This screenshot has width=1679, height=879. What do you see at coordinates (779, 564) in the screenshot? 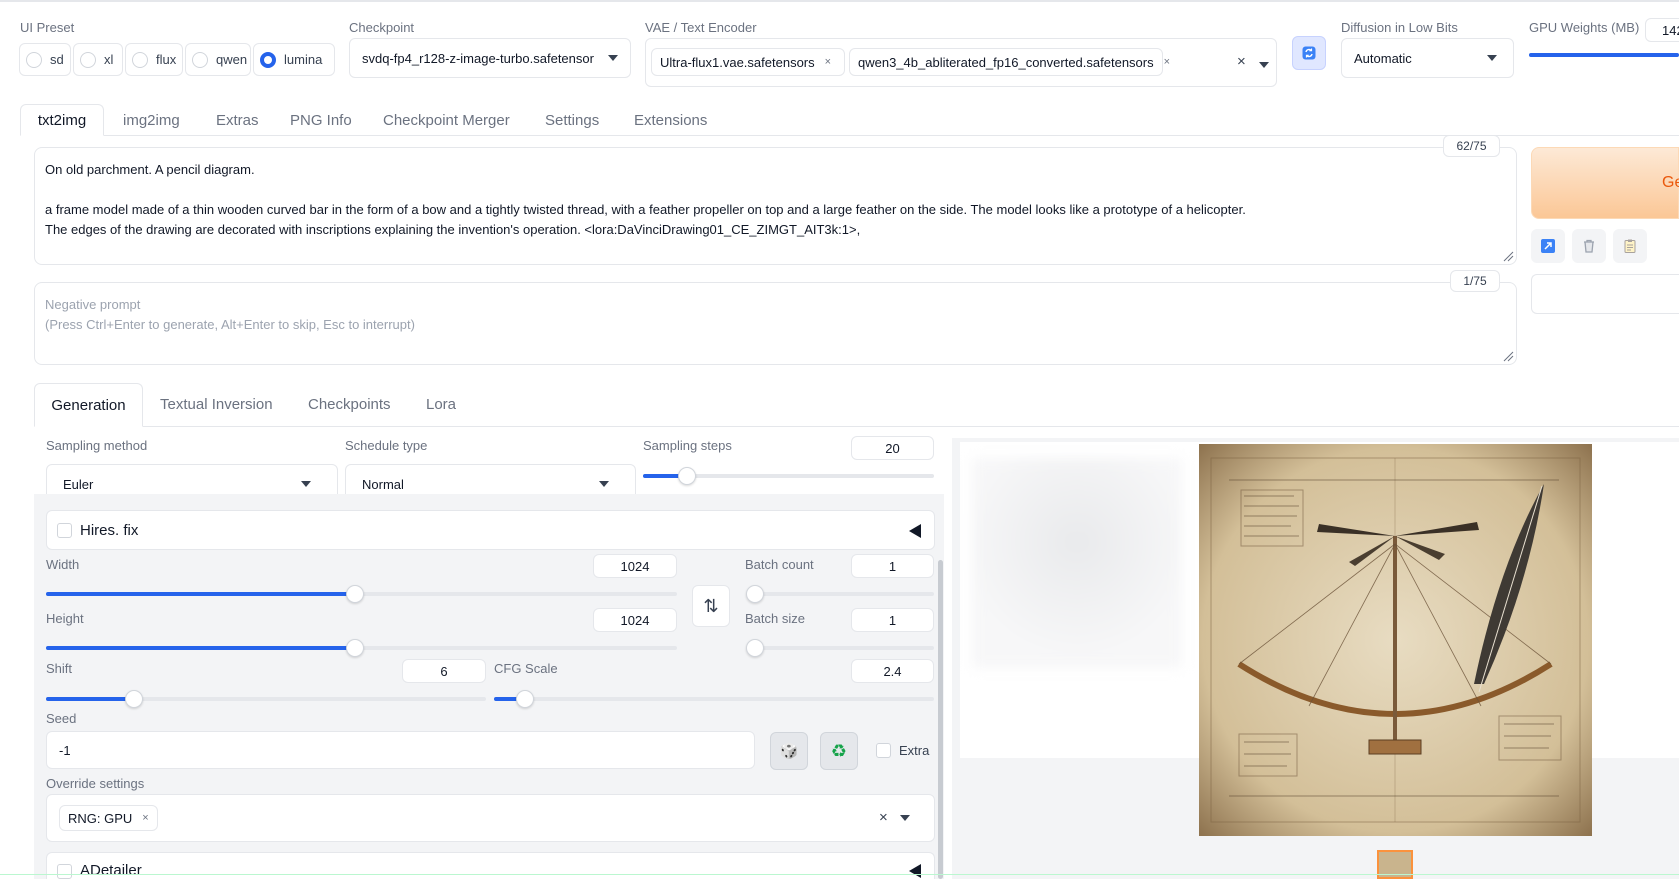
I see `batch-count-label: Batch count` at bounding box center [779, 564].